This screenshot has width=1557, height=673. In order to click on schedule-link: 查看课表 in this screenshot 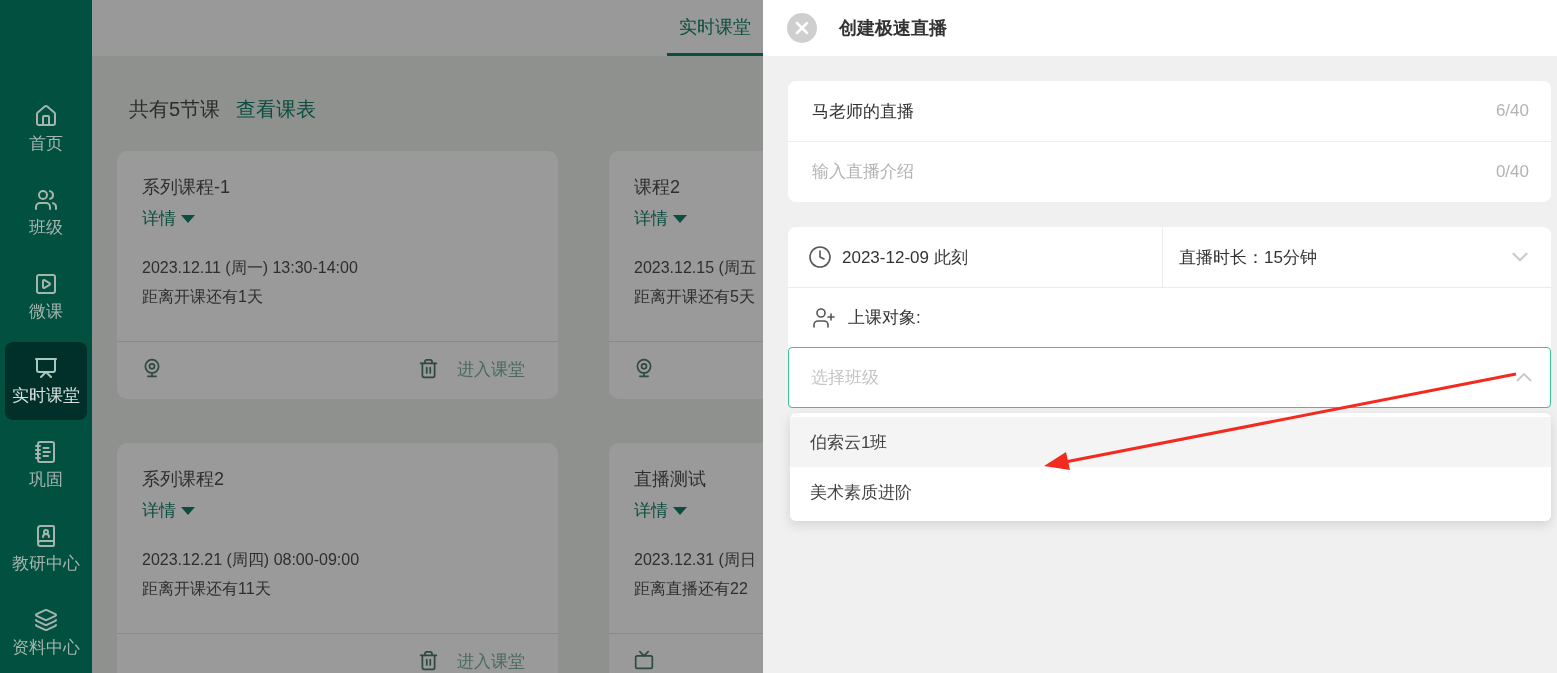, I will do `click(276, 109)`.